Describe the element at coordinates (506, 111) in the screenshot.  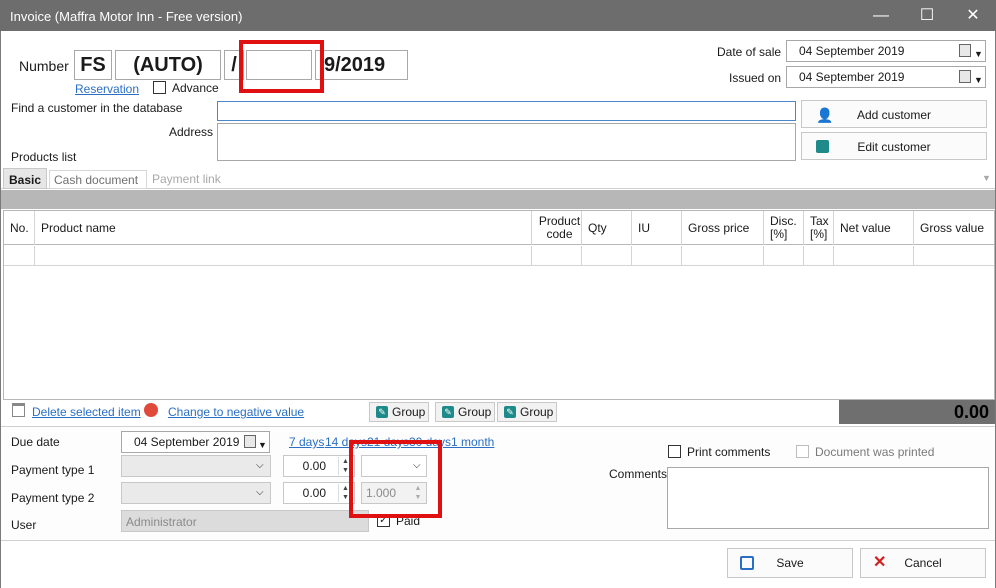
I see `find-customer-input` at that location.